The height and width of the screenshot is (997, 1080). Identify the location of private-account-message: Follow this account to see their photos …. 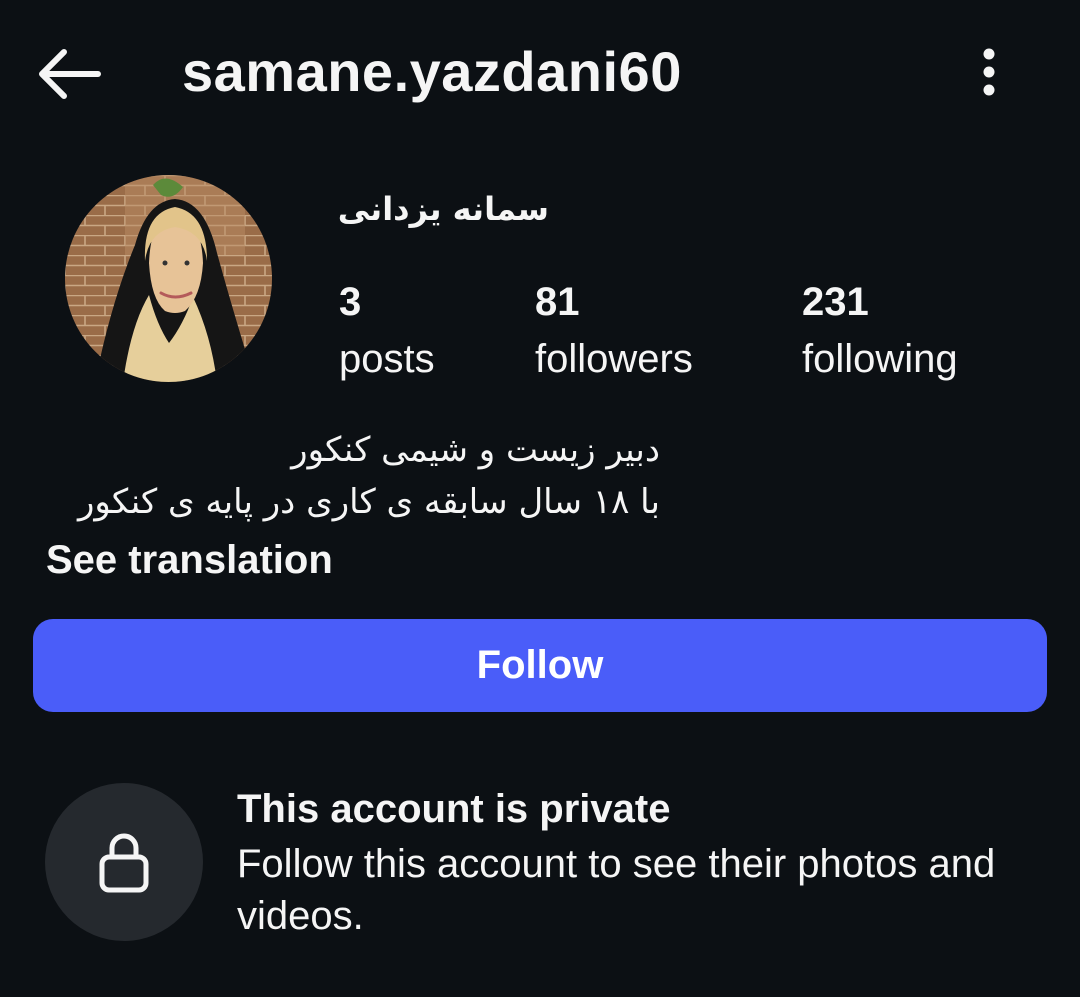
(616, 890).